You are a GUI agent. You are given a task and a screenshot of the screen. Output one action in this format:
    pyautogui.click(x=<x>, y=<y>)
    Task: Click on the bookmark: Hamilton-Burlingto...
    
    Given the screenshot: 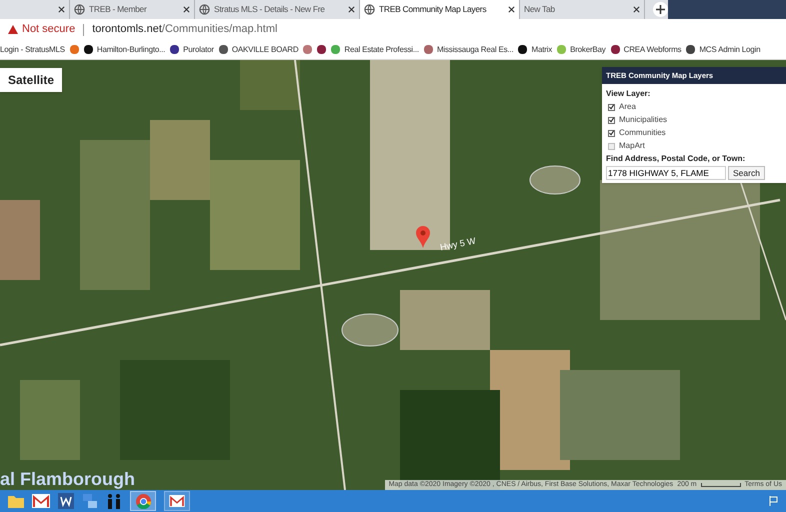 What is the action you would take?
    pyautogui.click(x=125, y=50)
    